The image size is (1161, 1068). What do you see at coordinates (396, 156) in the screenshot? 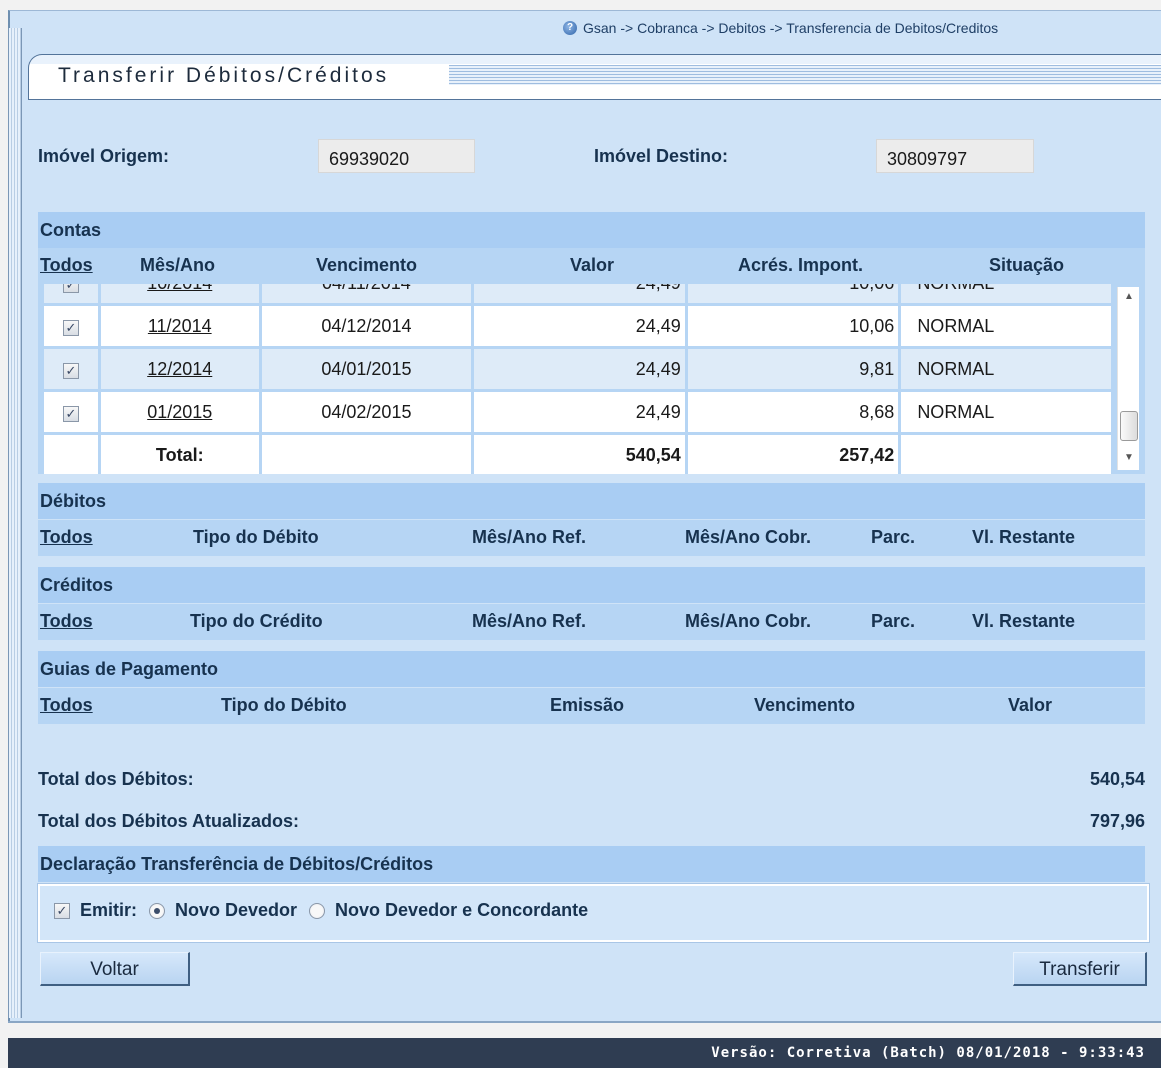
I see `imovel-origem-field: 69939020` at bounding box center [396, 156].